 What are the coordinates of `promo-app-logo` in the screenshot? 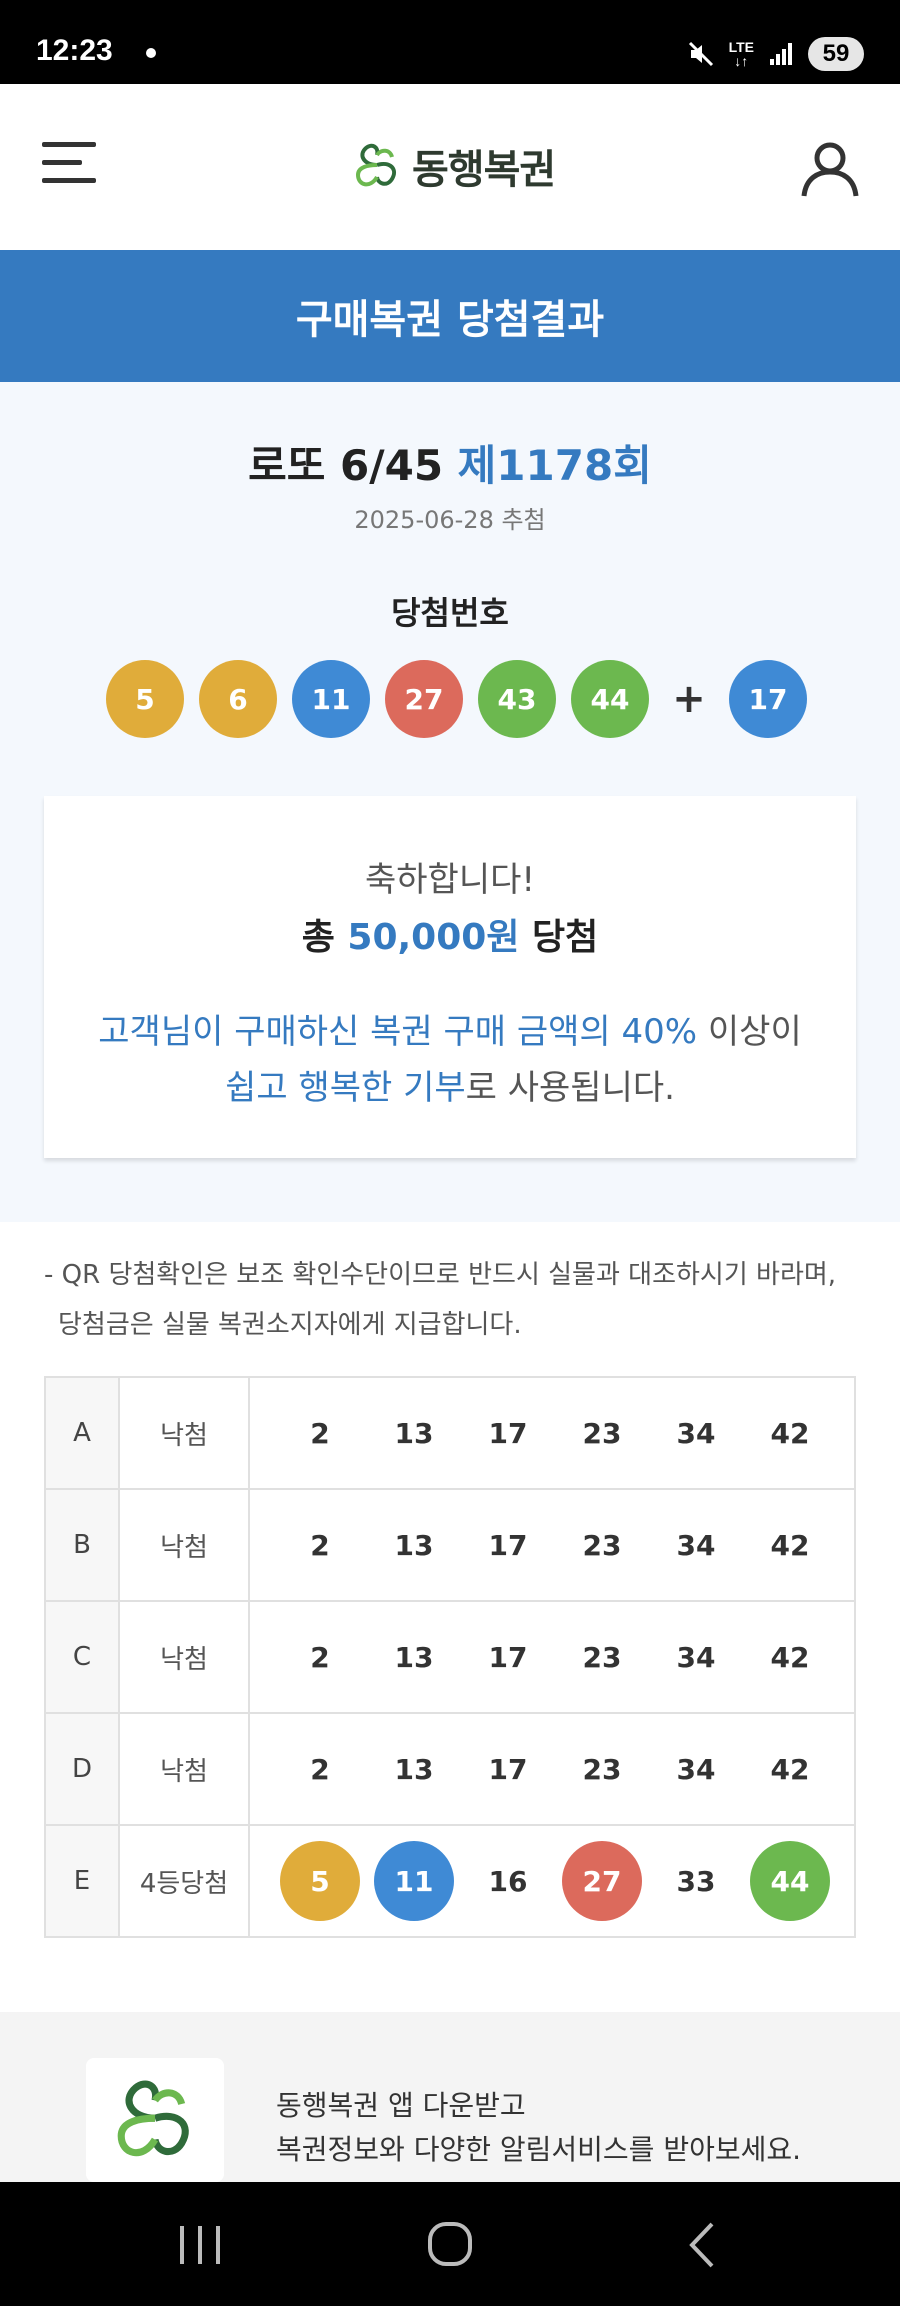 It's located at (155, 2120).